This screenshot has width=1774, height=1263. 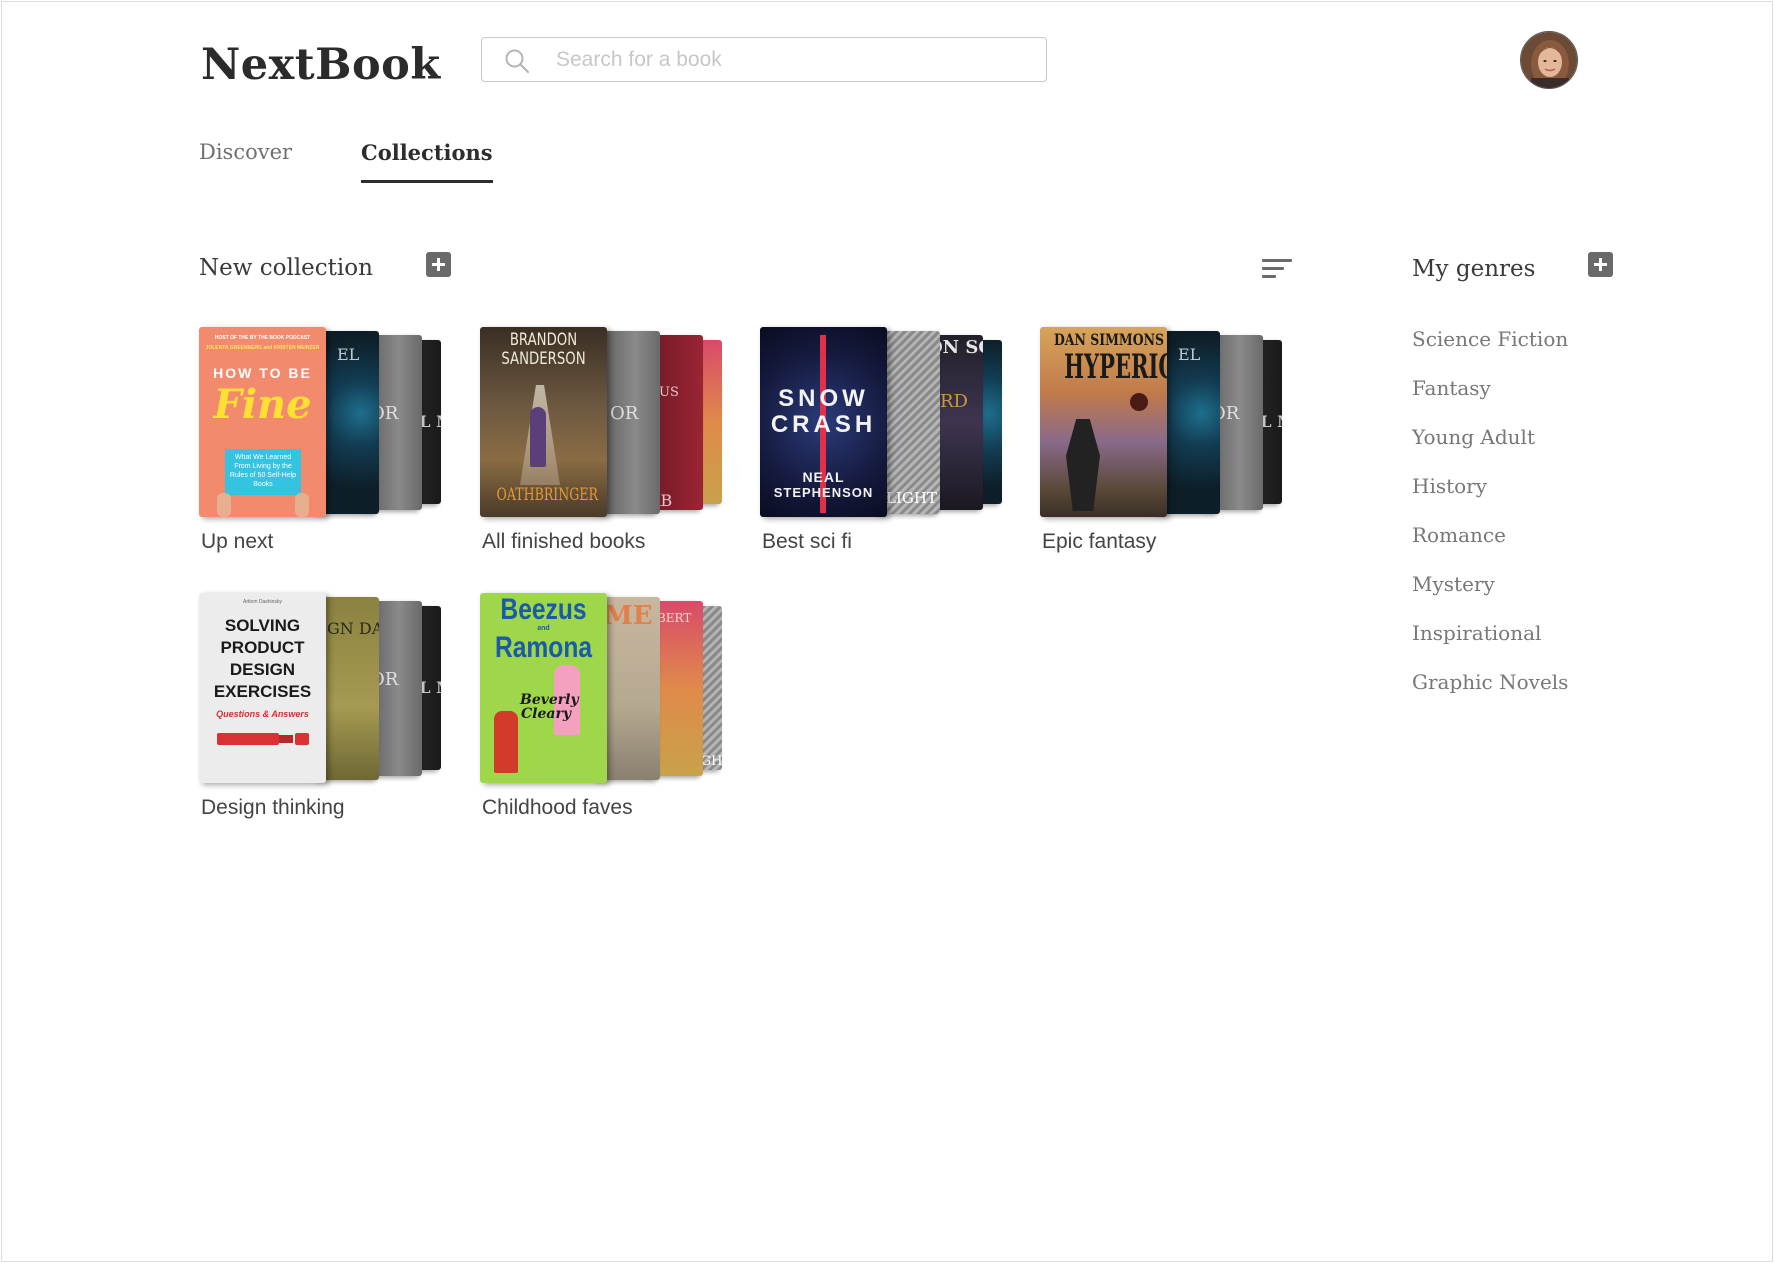 What do you see at coordinates (1549, 60) in the screenshot?
I see `user-avatar` at bounding box center [1549, 60].